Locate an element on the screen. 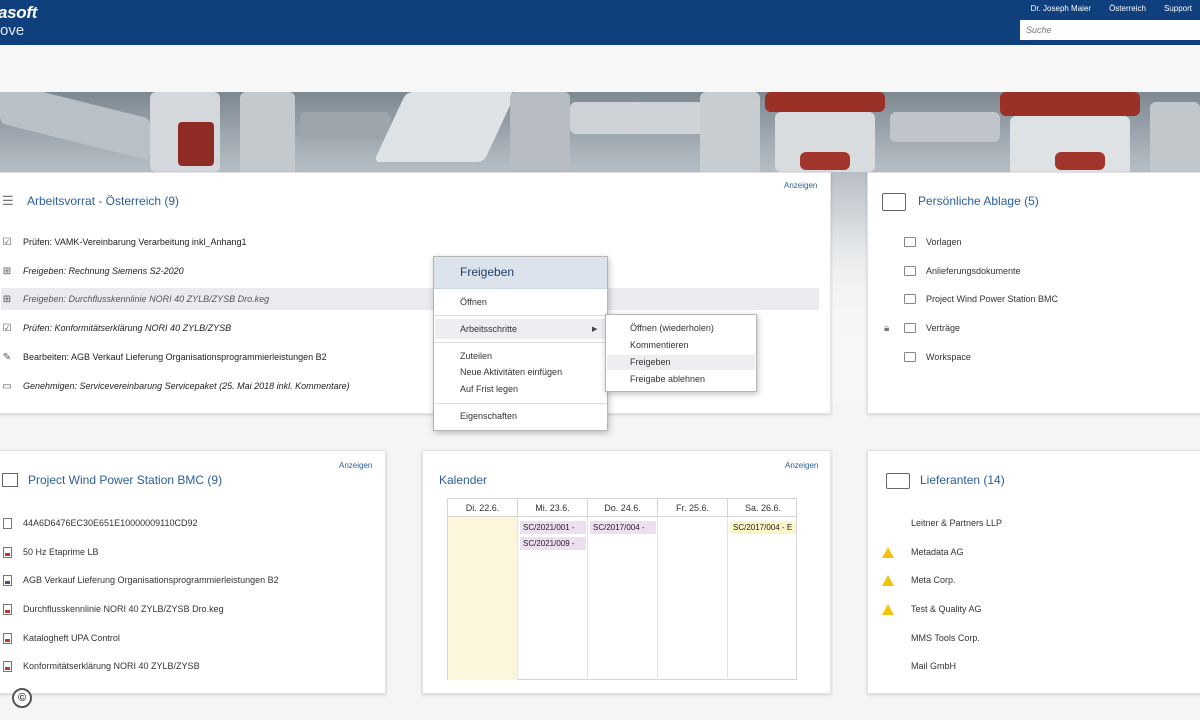 The width and height of the screenshot is (1200, 720). region-selector: Österreich is located at coordinates (1127, 8).